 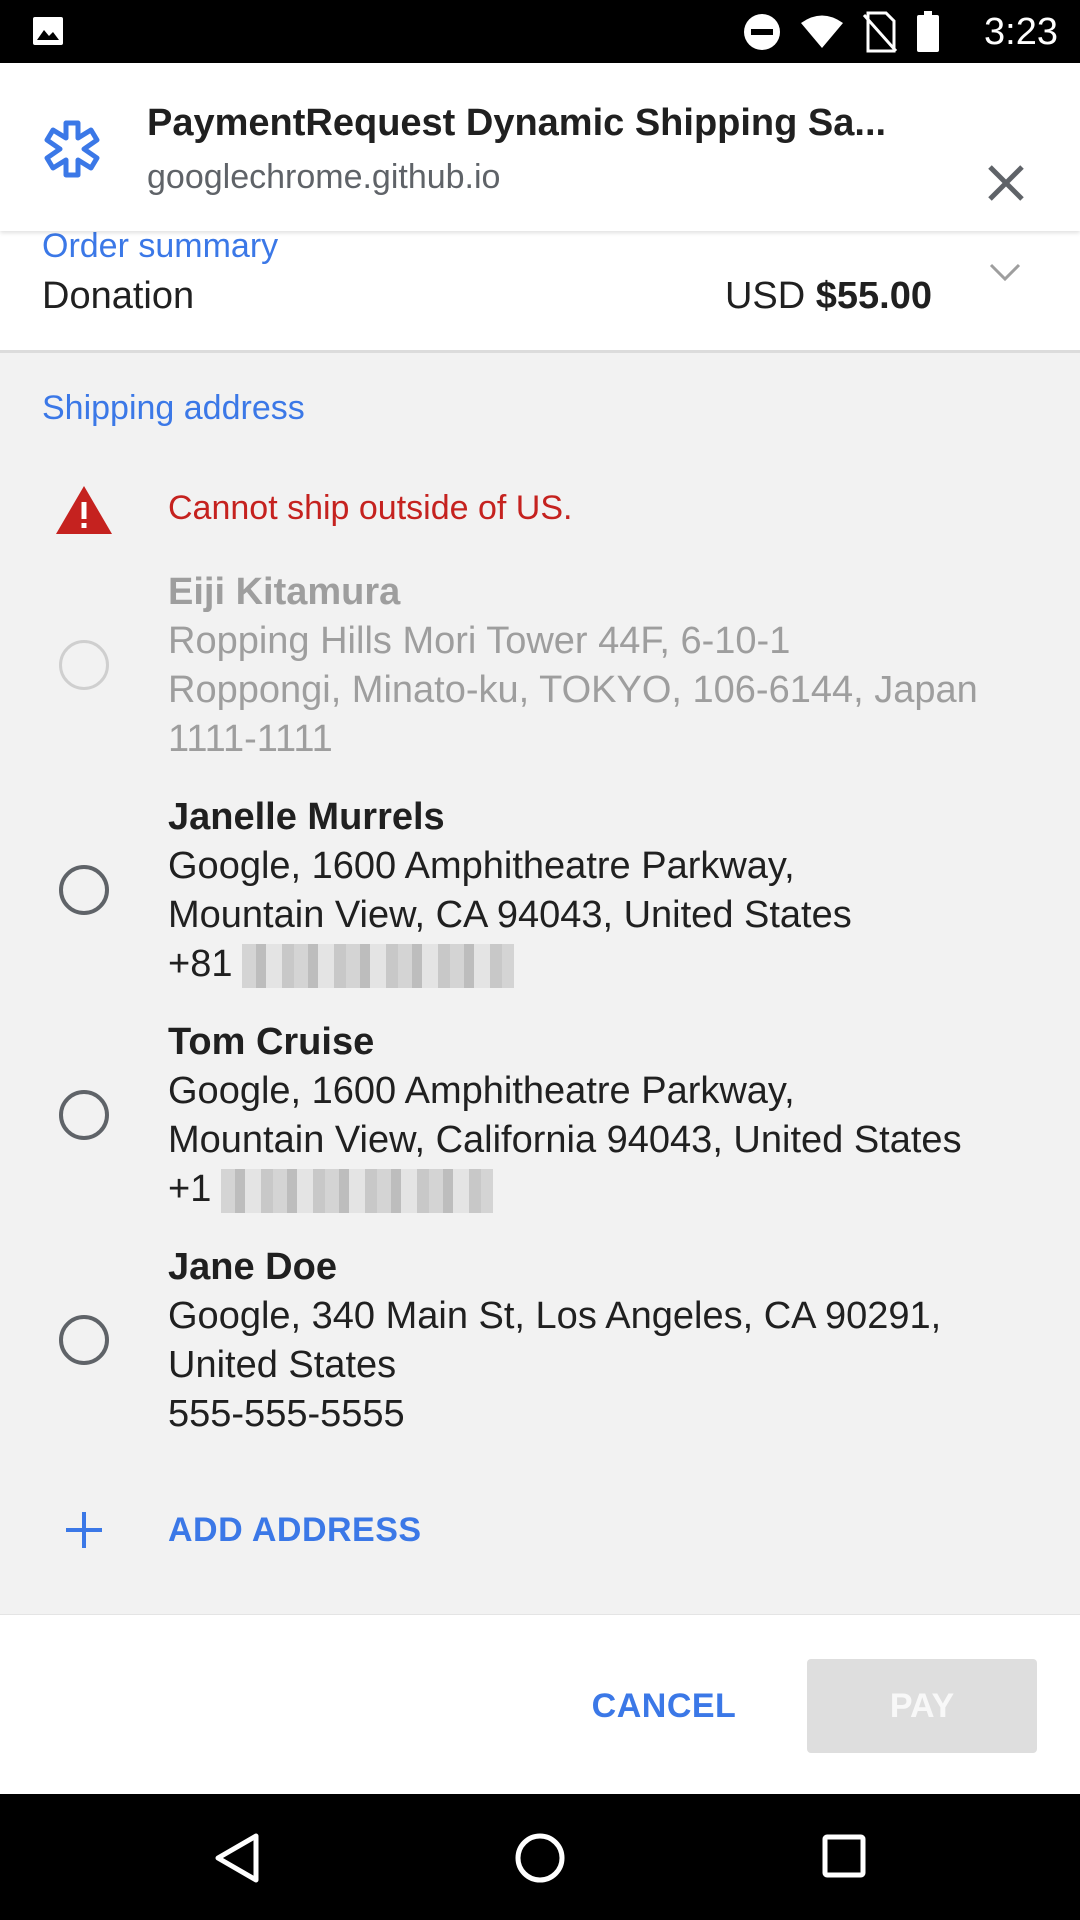 I want to click on address-phone: +1, so click(x=190, y=1189).